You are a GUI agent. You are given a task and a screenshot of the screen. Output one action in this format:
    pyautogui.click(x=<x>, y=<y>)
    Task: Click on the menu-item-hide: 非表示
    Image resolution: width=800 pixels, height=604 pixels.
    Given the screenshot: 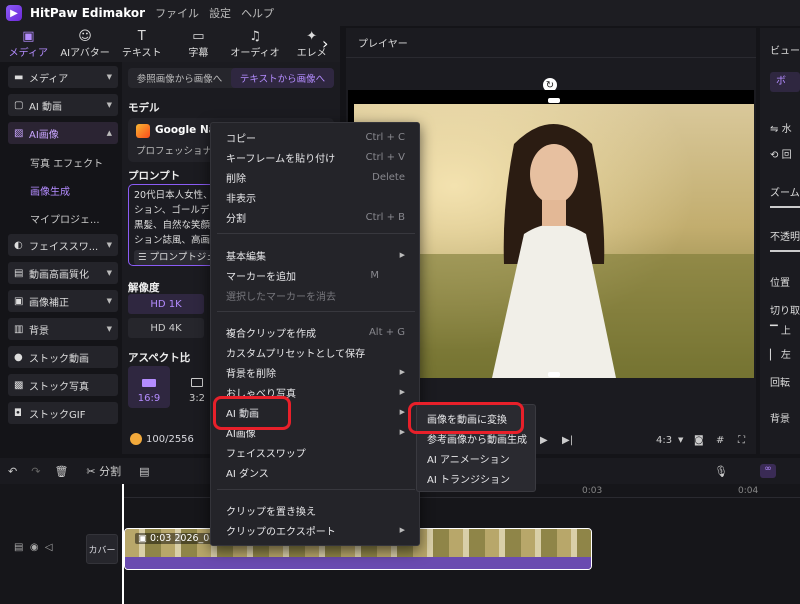 What is the action you would take?
    pyautogui.click(x=316, y=197)
    